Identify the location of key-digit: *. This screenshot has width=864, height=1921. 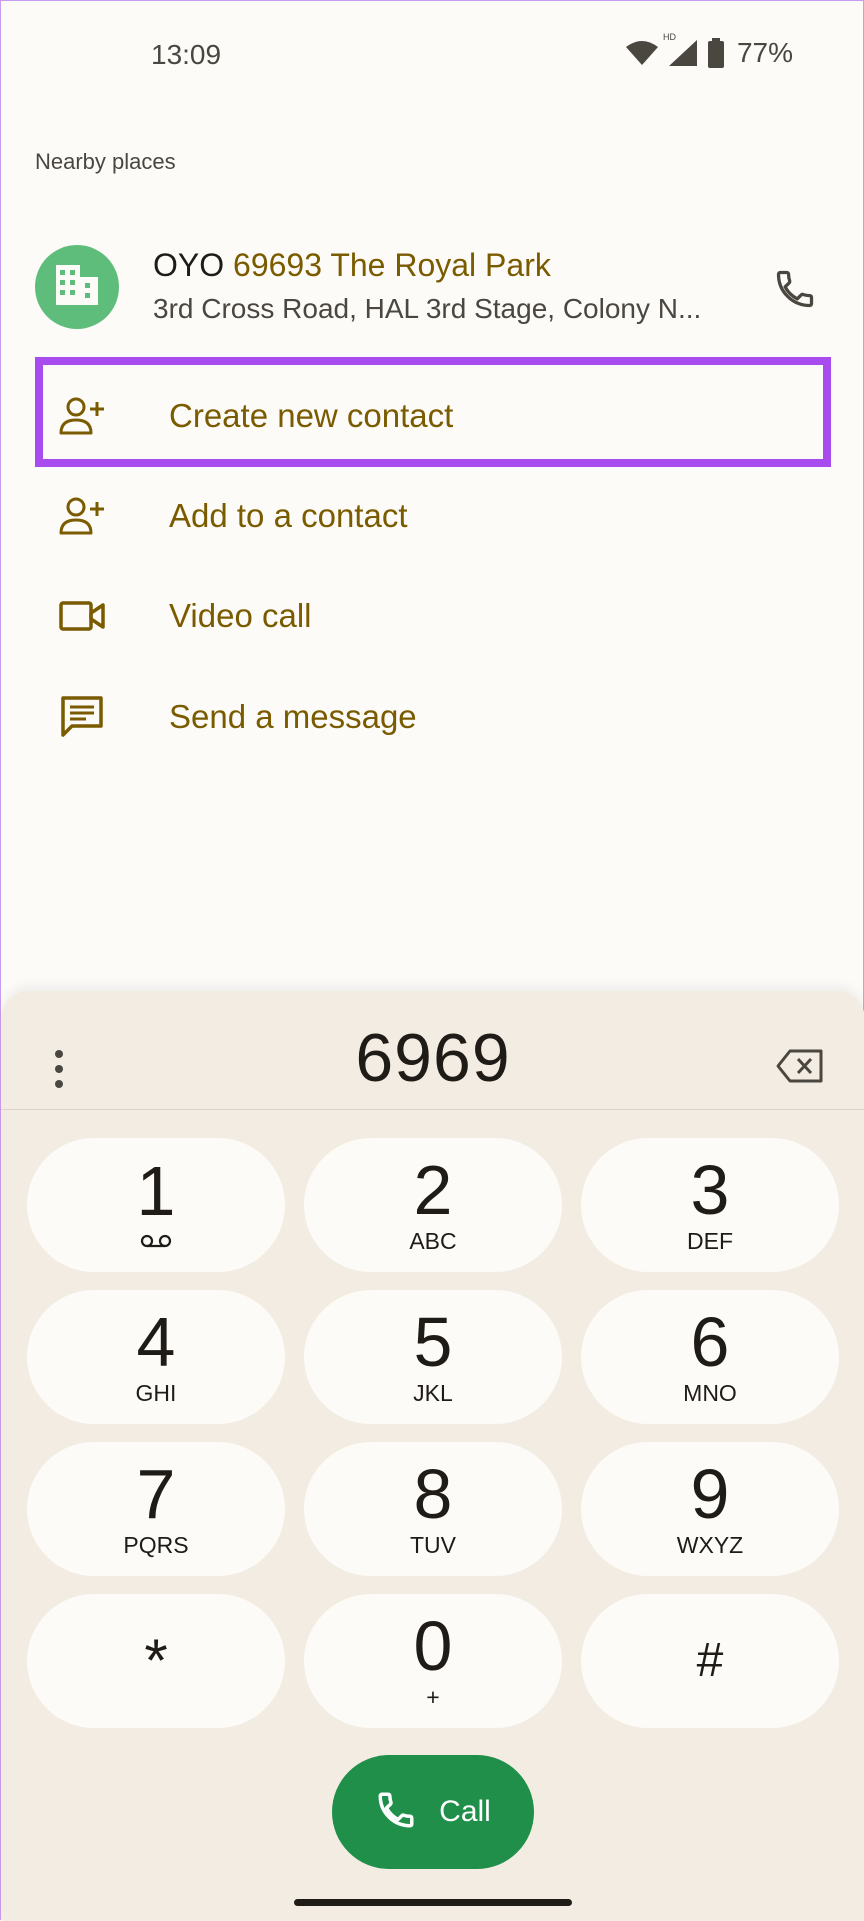
(156, 1660).